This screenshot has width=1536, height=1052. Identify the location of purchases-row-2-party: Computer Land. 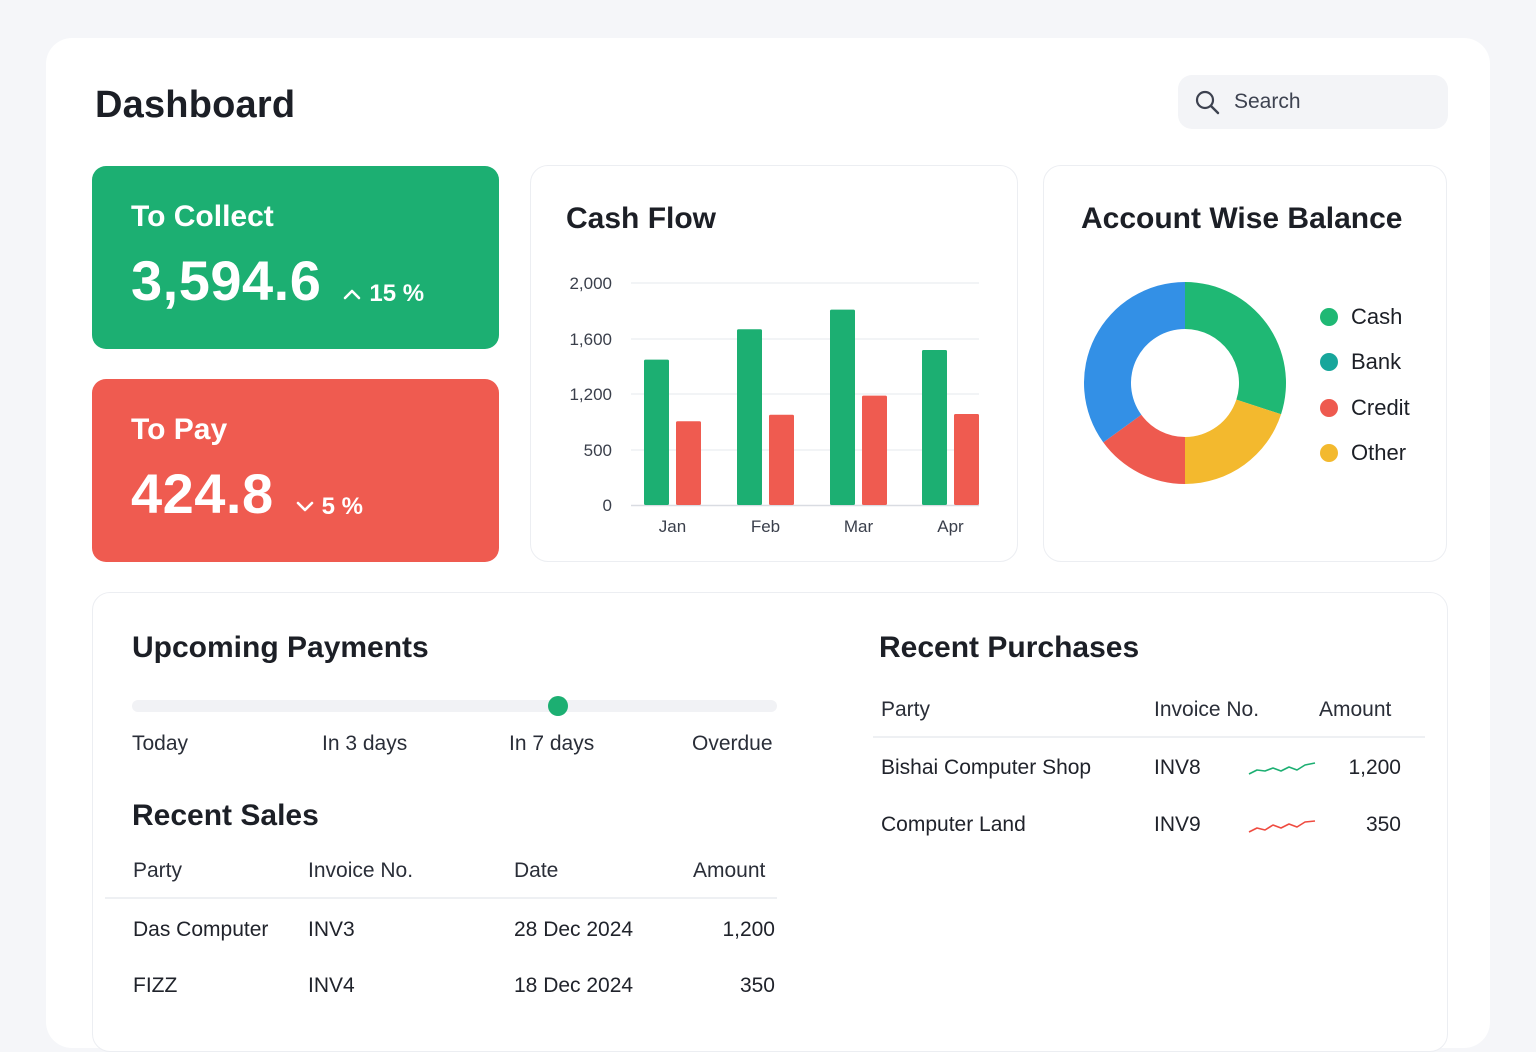
(953, 825).